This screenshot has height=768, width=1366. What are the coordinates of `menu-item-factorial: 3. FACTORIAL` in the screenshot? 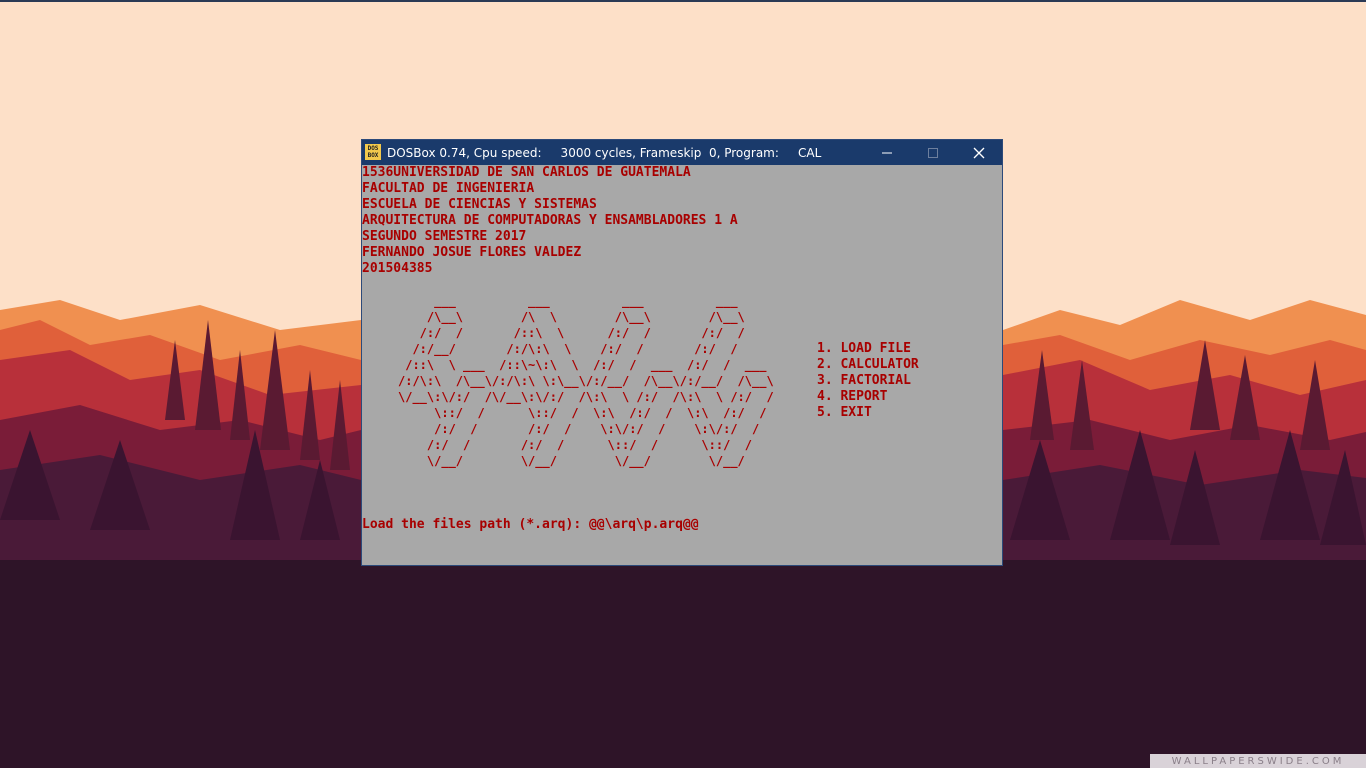 It's located at (864, 380).